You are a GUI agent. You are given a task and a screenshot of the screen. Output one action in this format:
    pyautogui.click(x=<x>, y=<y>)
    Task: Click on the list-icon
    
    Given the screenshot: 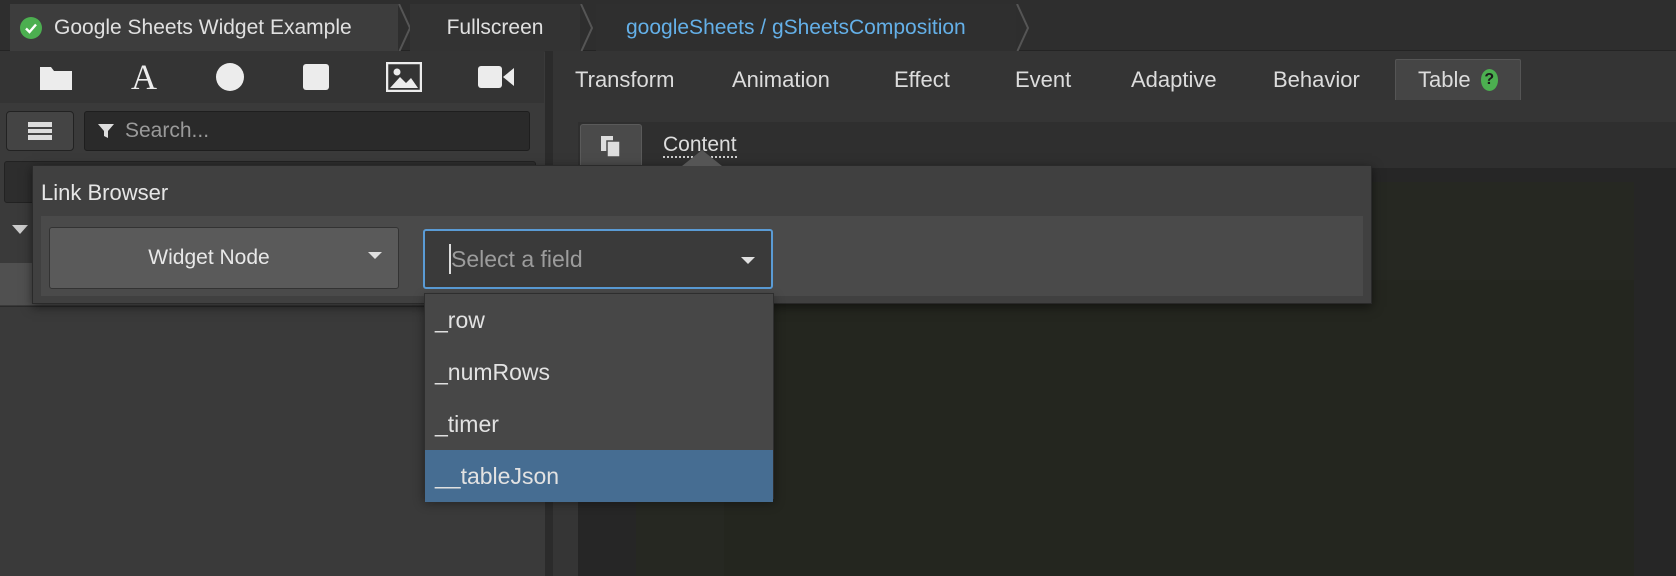 What is the action you would take?
    pyautogui.click(x=40, y=131)
    